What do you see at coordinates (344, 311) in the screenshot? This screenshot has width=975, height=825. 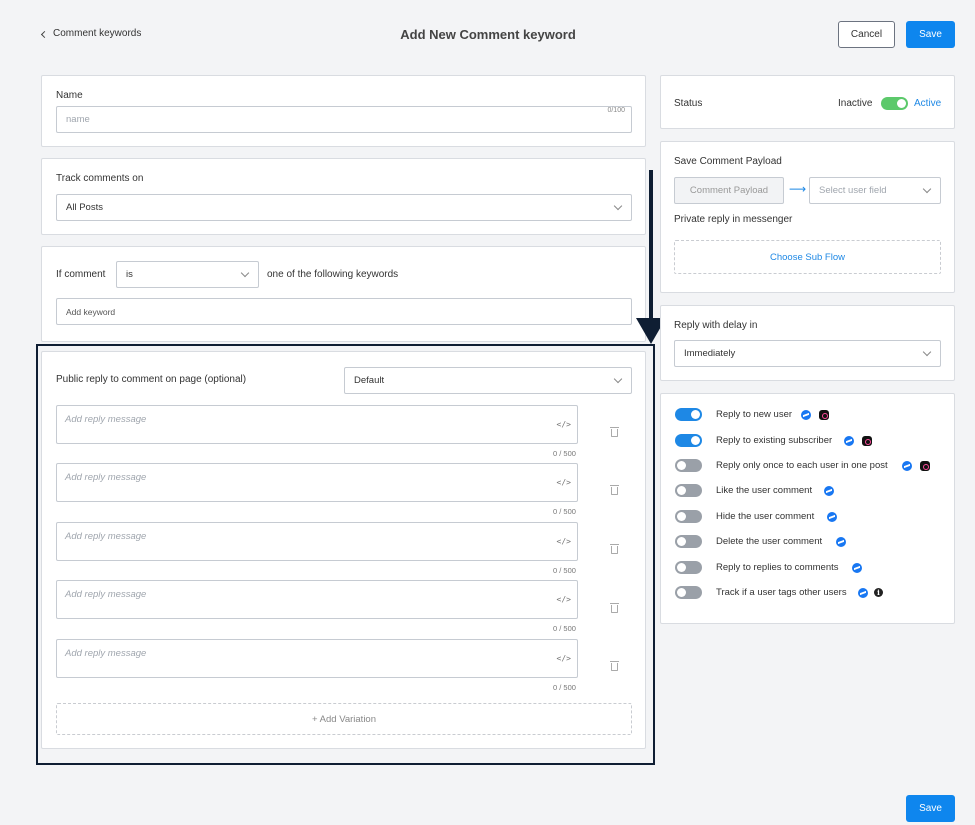 I see `keyword-input: Add keyword` at bounding box center [344, 311].